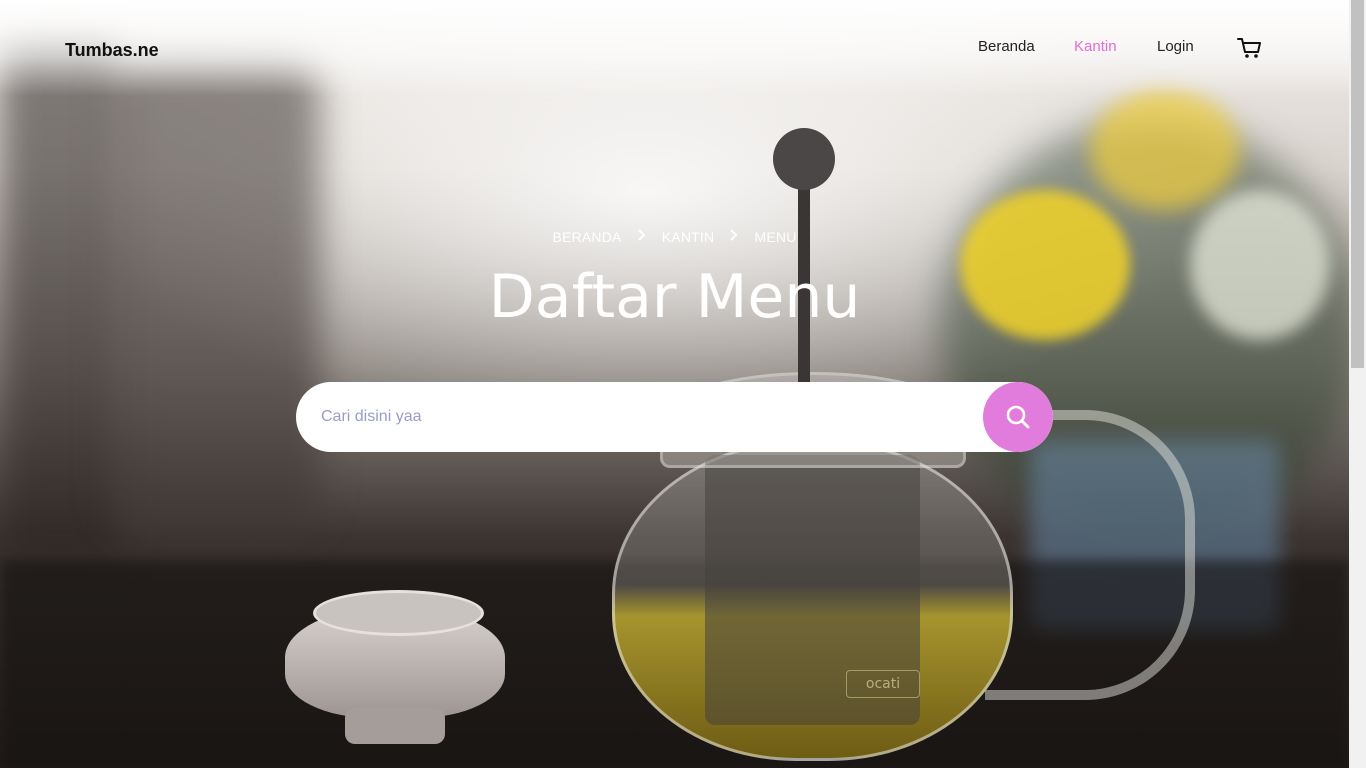  Describe the element at coordinates (1095, 49) in the screenshot. I see `nav-item-kantin: Kantin` at that location.